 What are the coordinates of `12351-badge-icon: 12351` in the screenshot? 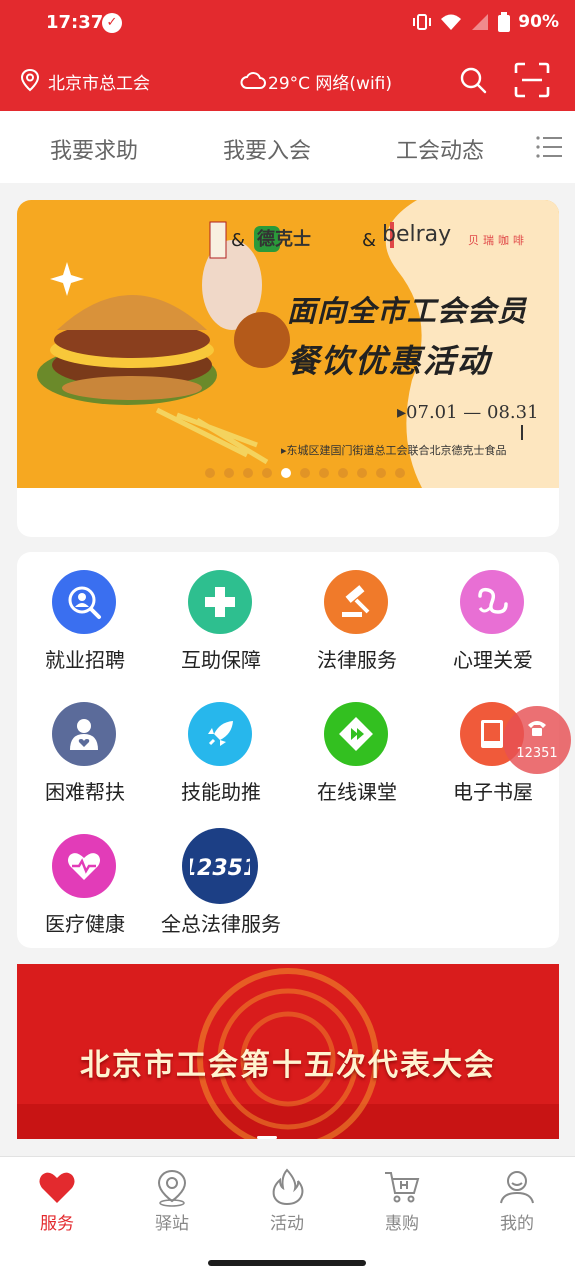 It's located at (220, 866).